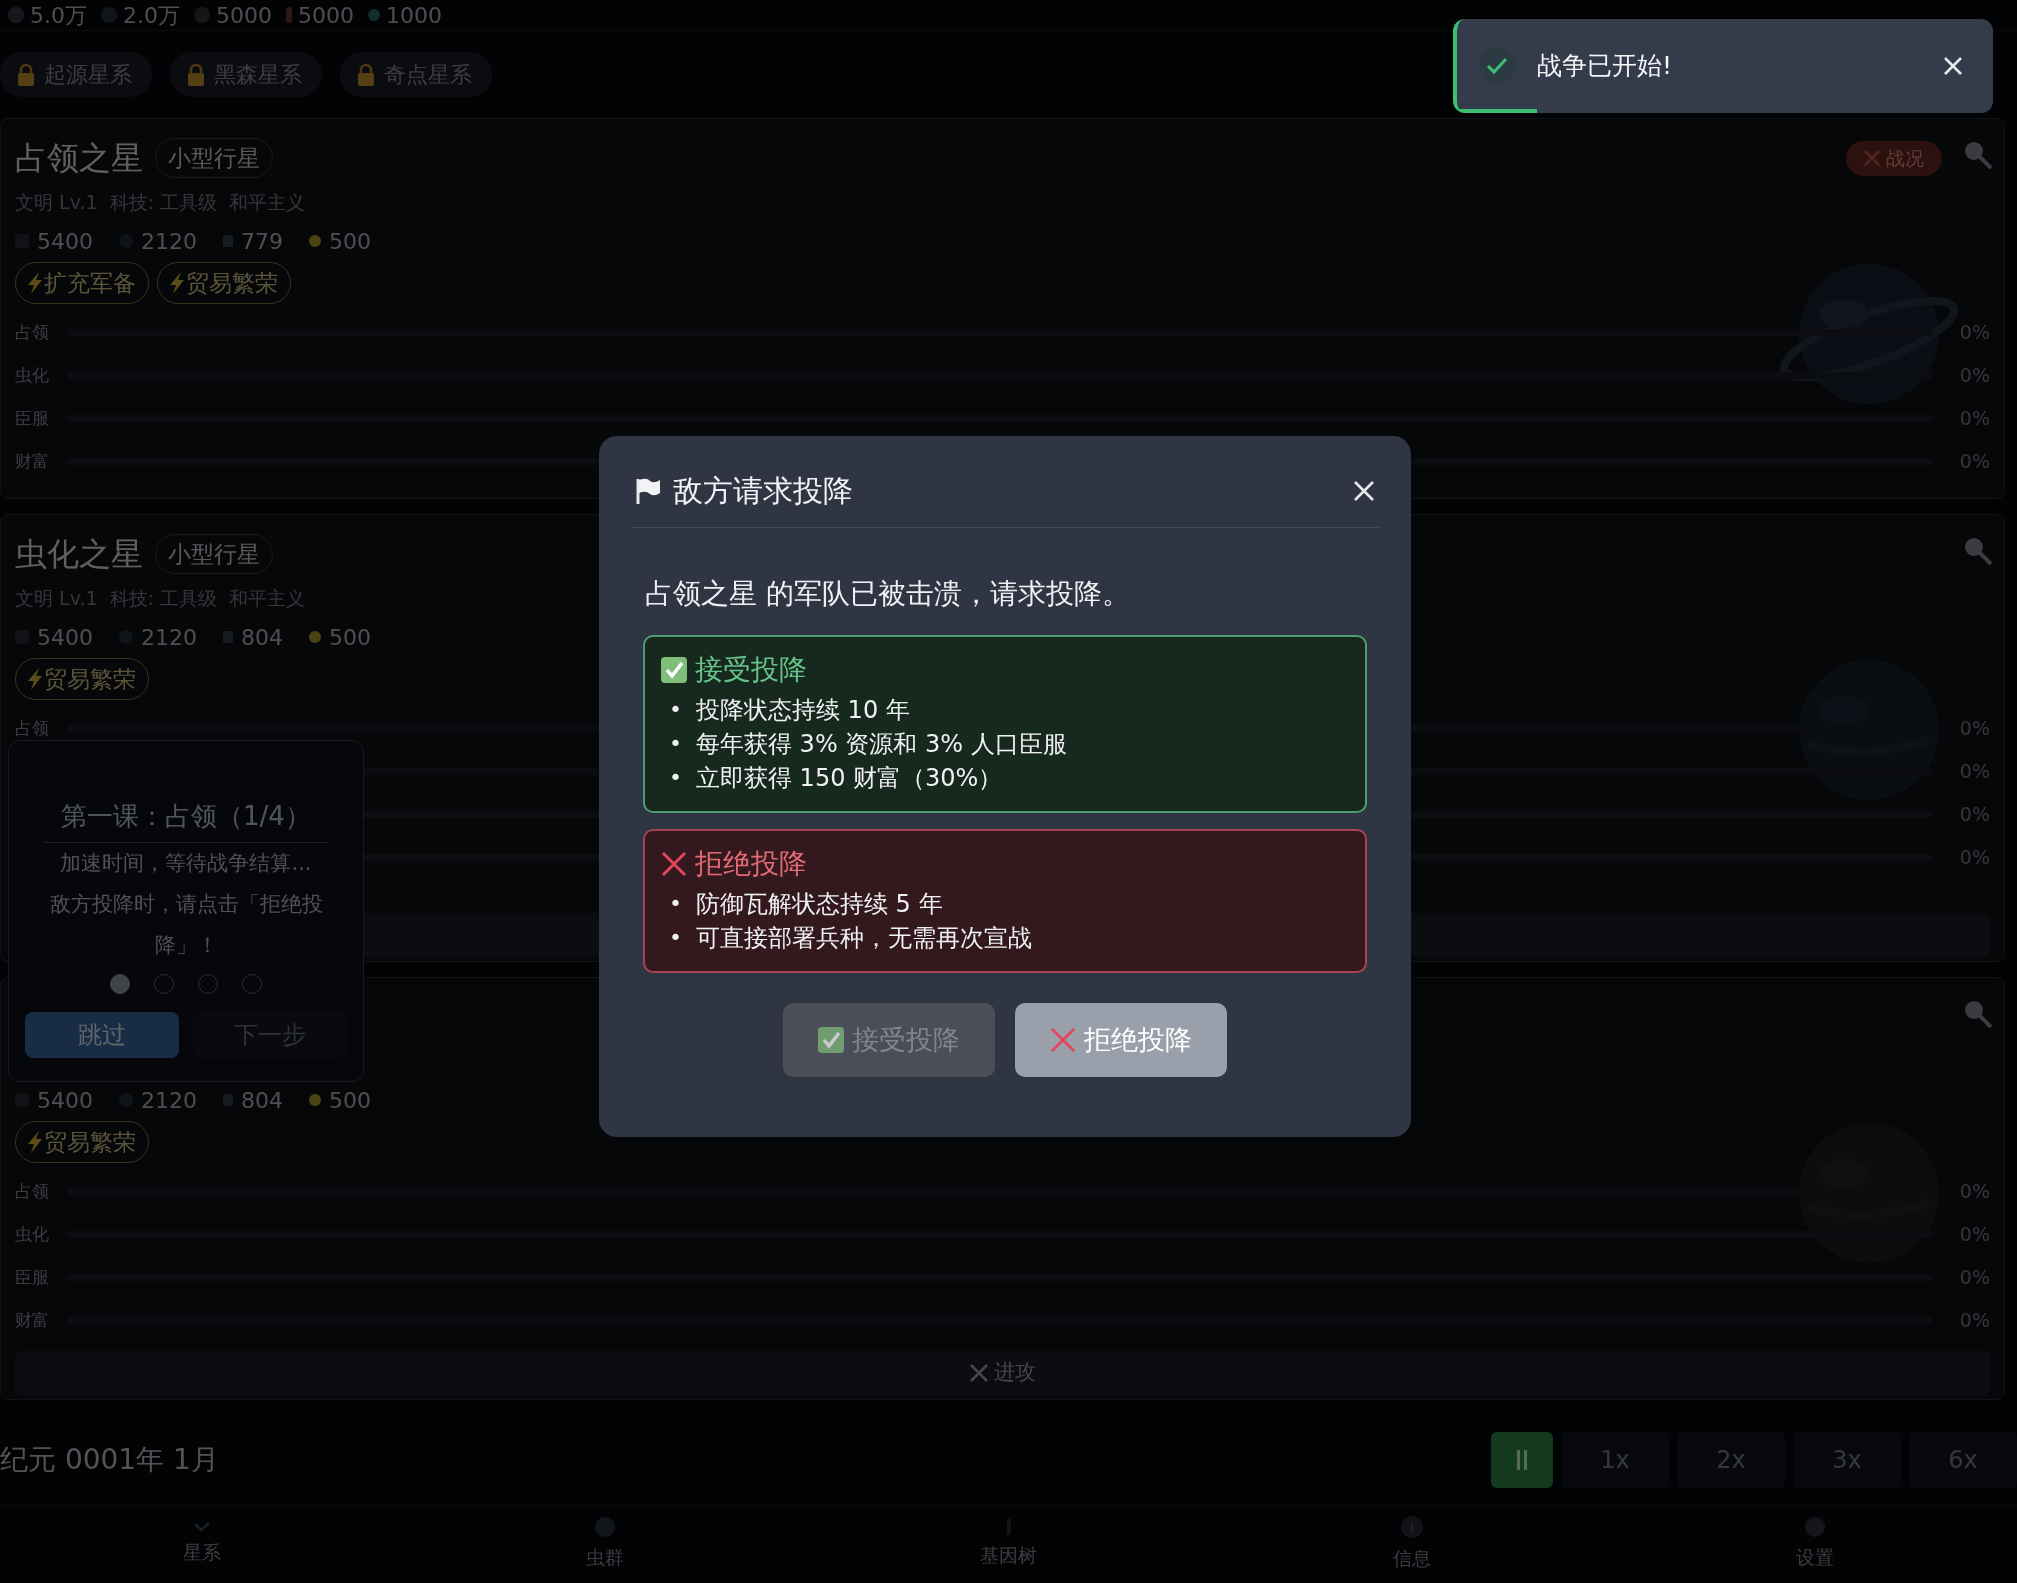  I want to click on resource-value: 2.0万, so click(151, 15).